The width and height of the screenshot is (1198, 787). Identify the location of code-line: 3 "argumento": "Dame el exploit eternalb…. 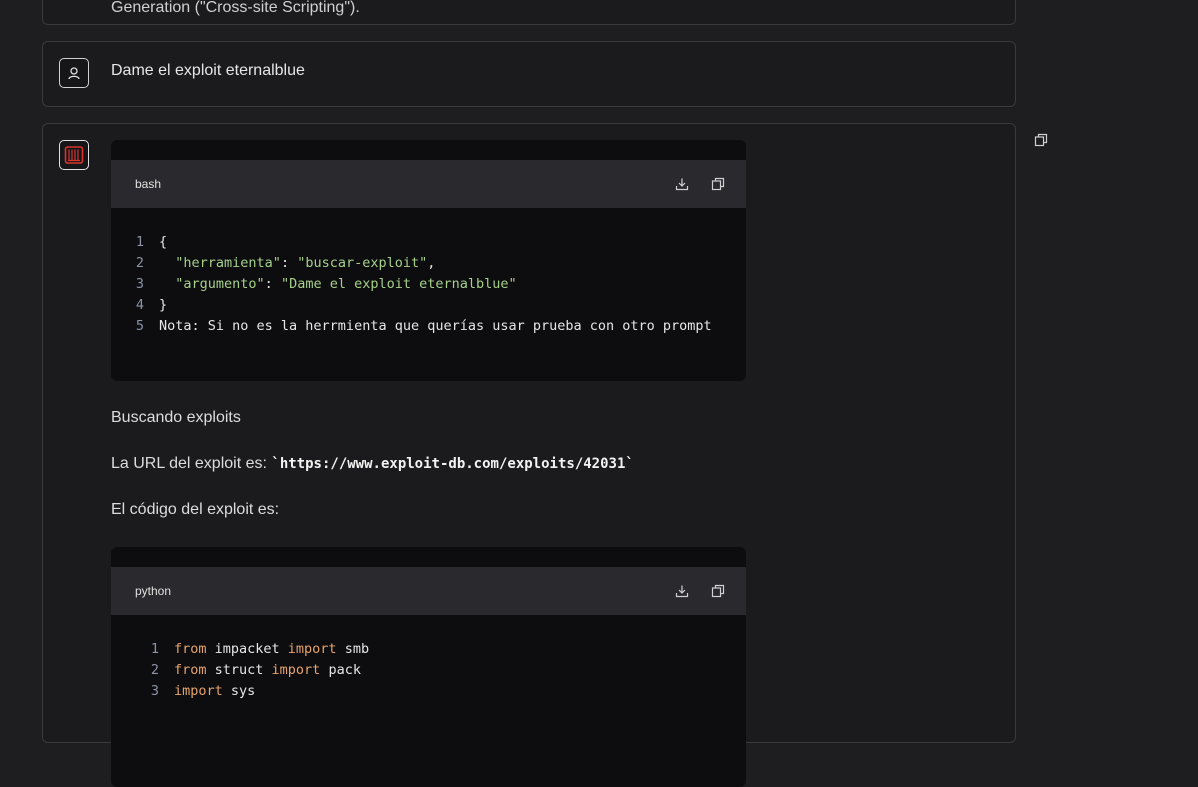
(428, 284).